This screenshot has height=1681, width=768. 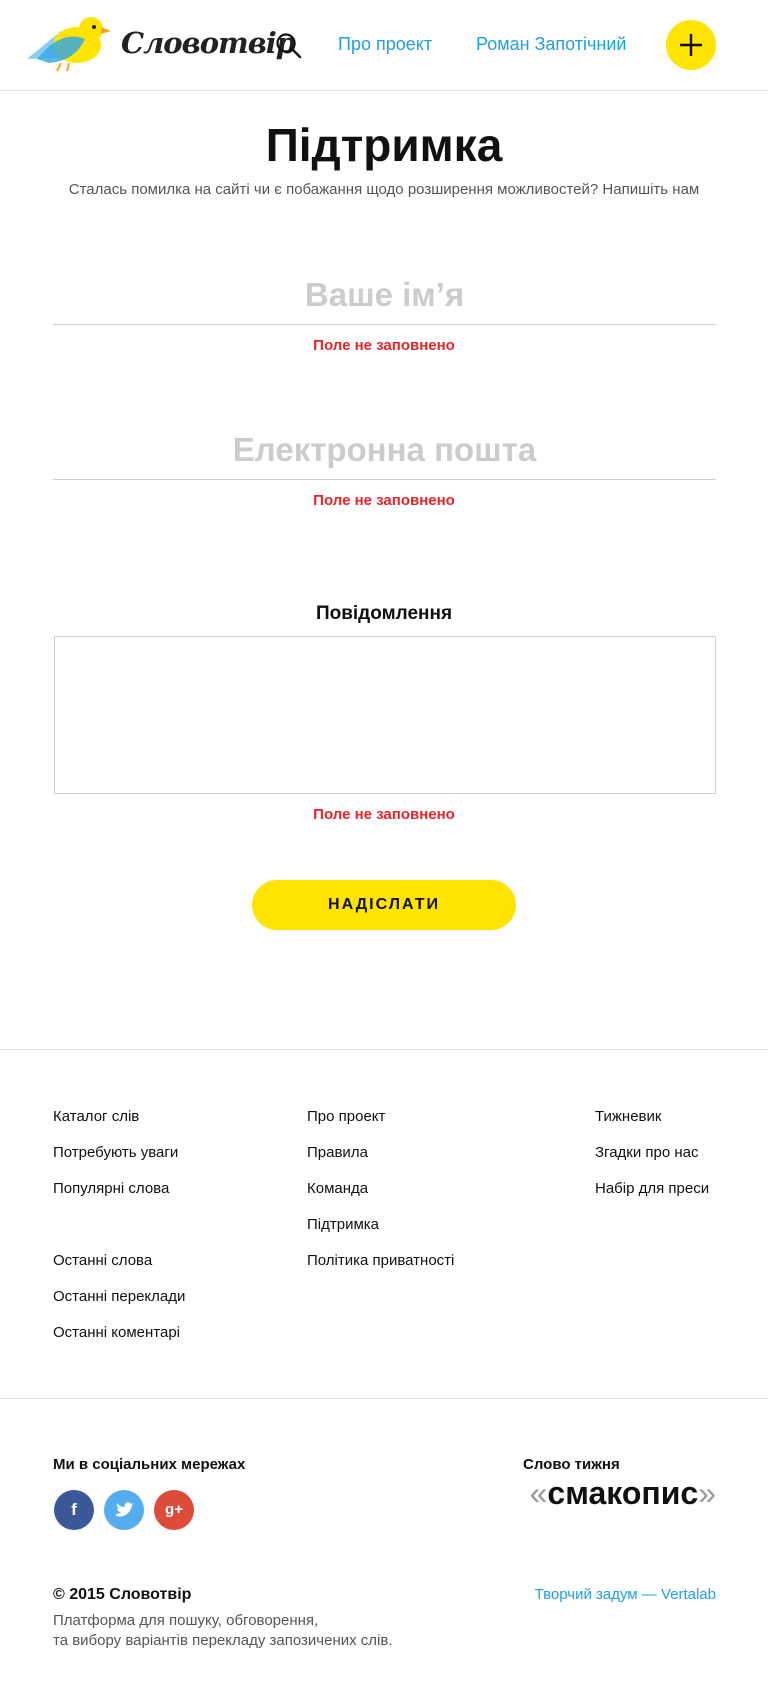 I want to click on social-title: Ми в соціальних мережах, so click(x=149, y=1464).